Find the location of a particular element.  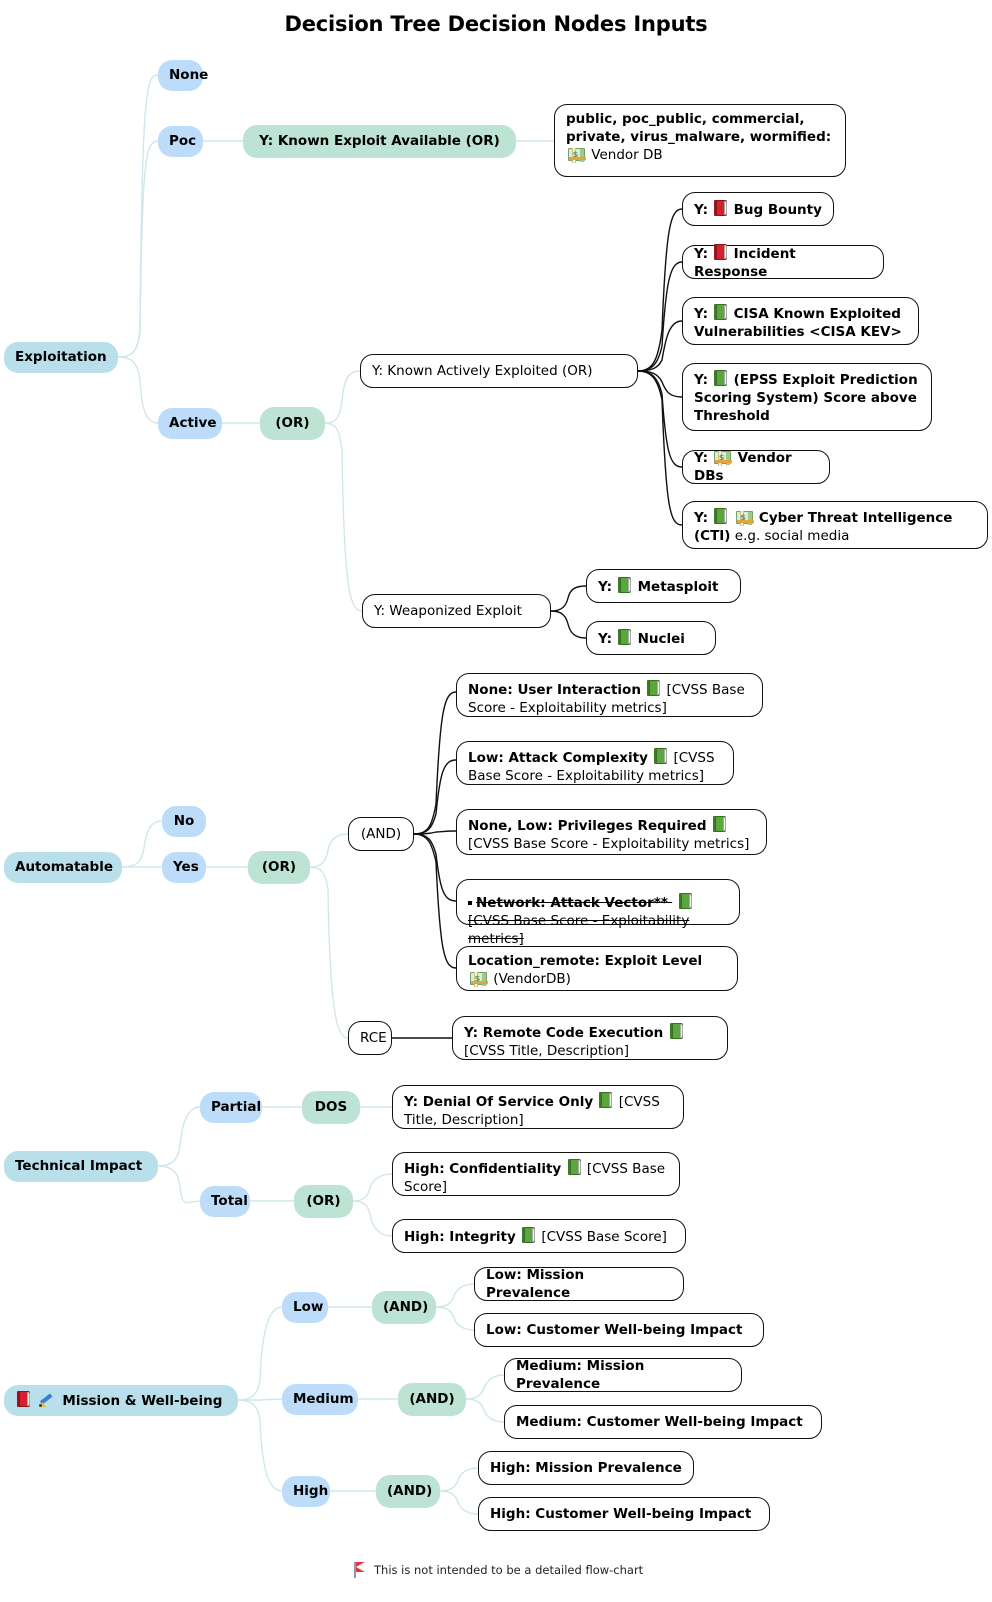

node-automatable-no: No is located at coordinates (184, 821).